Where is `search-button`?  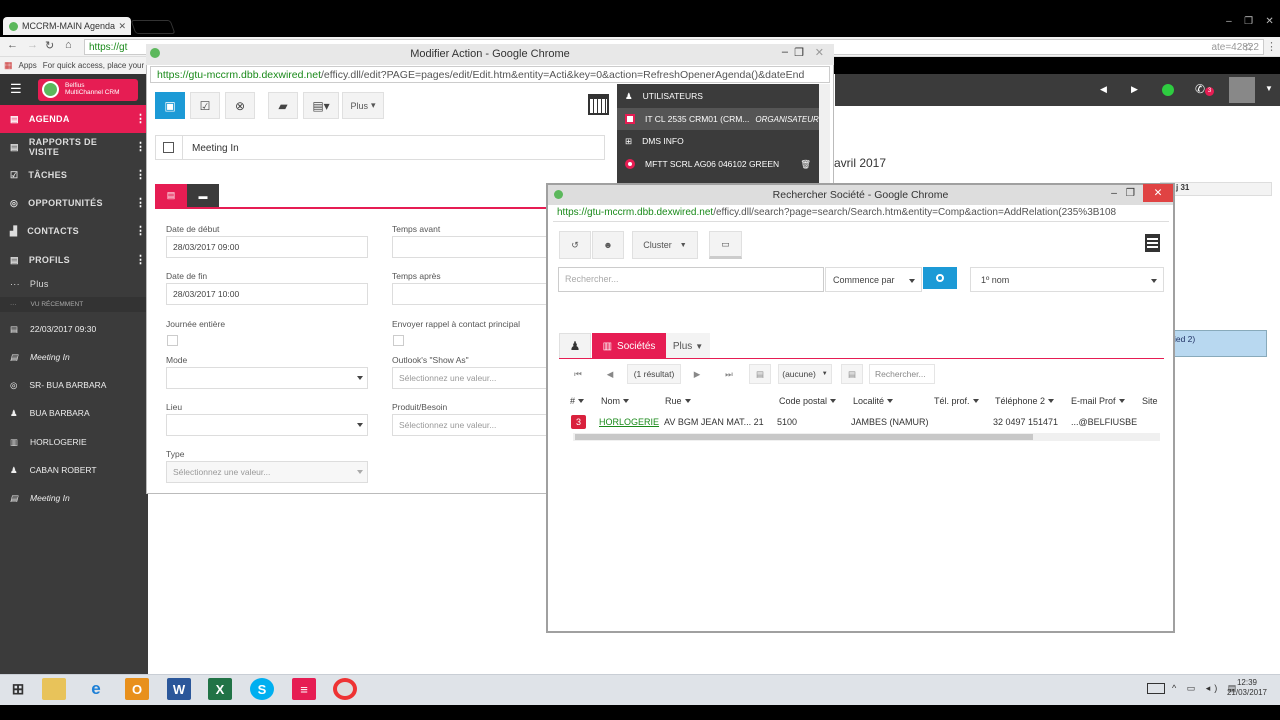
search-button is located at coordinates (940, 278).